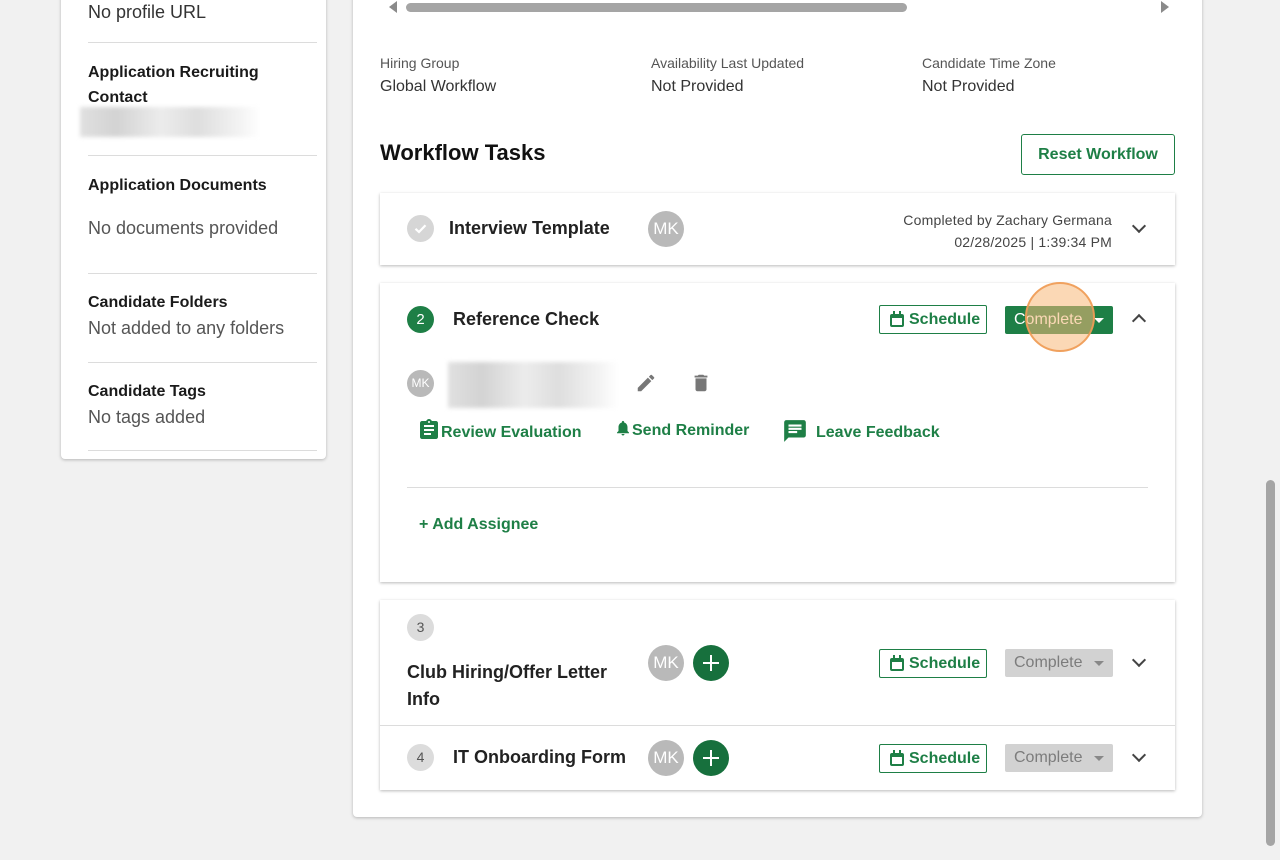 The image size is (1280, 860). What do you see at coordinates (1270, 663) in the screenshot?
I see `vertical-scrollbar-thumb` at bounding box center [1270, 663].